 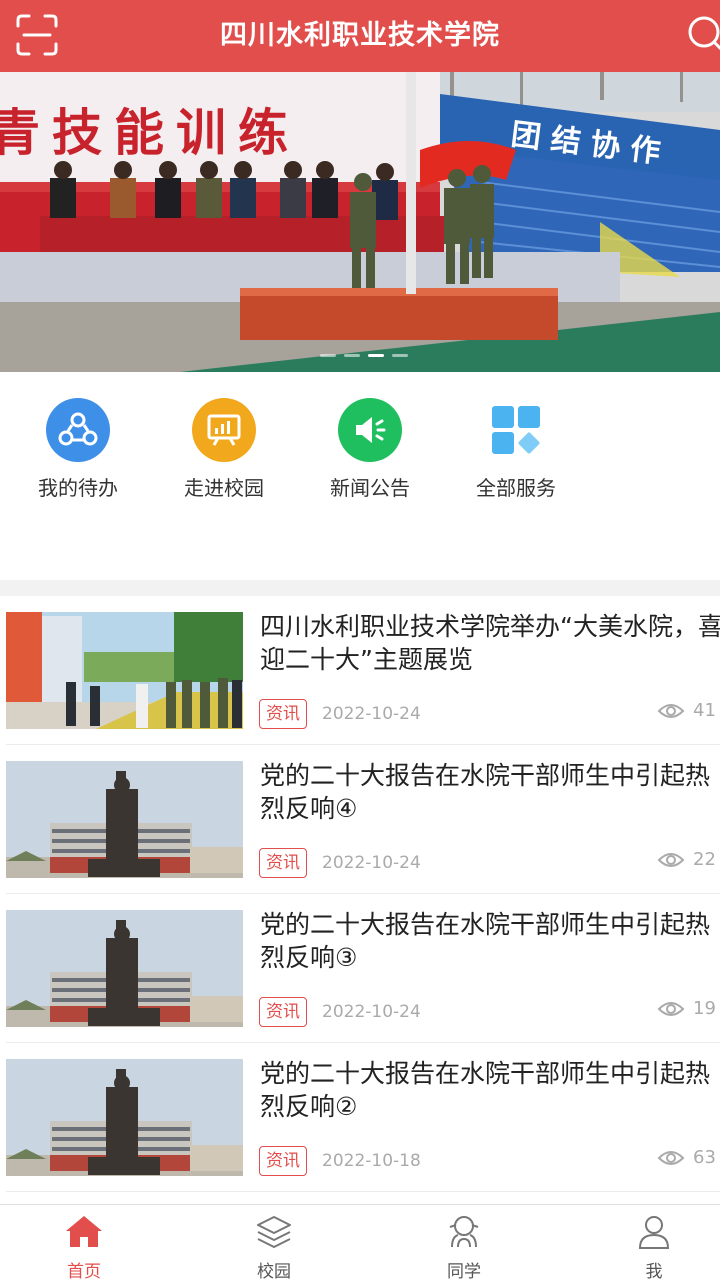 I want to click on todo-icon, so click(x=78, y=430).